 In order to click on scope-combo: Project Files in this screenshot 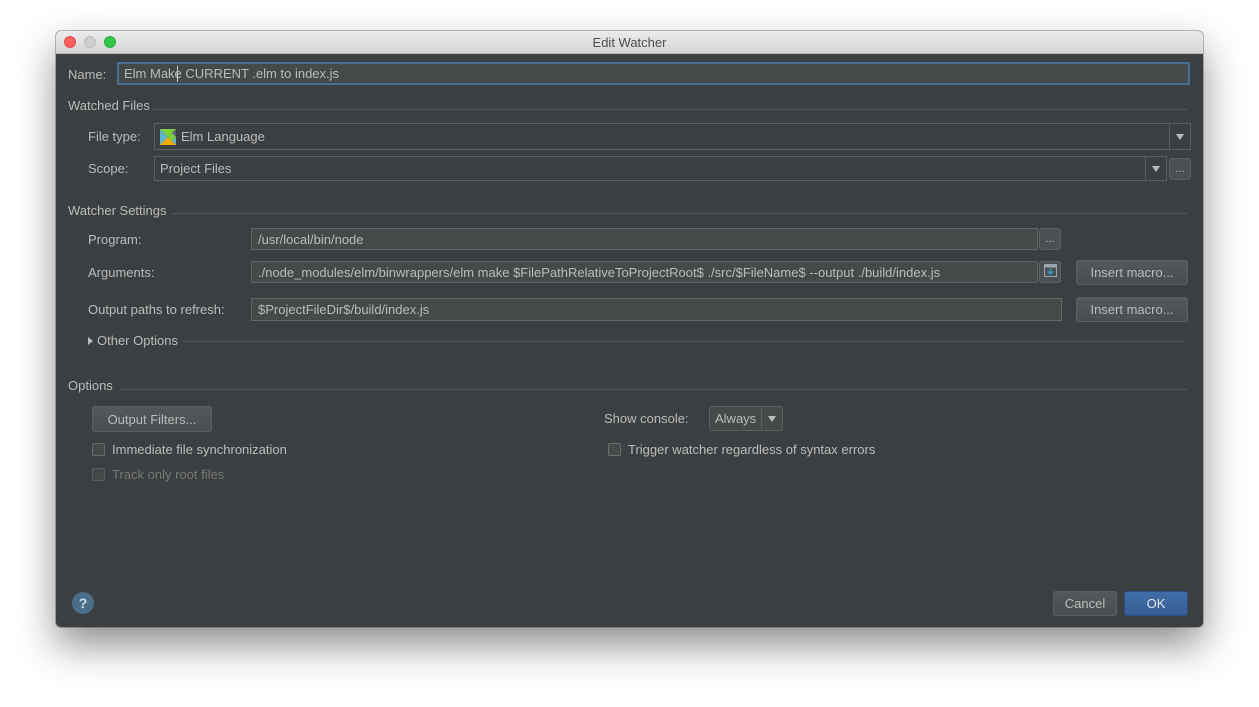, I will do `click(660, 168)`.